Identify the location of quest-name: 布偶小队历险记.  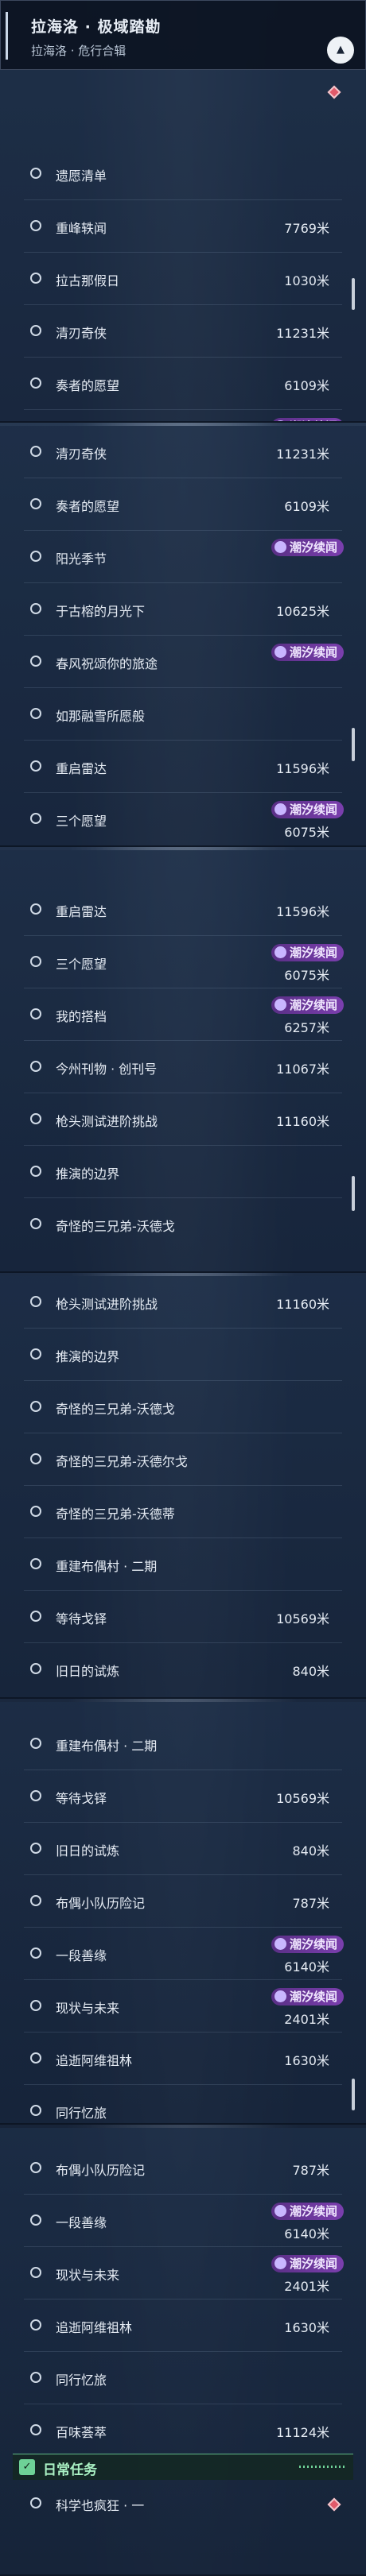
(101, 1903).